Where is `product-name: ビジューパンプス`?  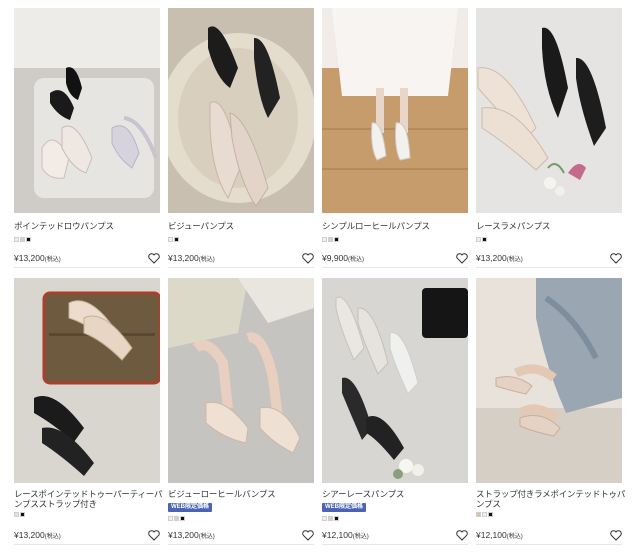 product-name: ビジューパンプス is located at coordinates (243, 226).